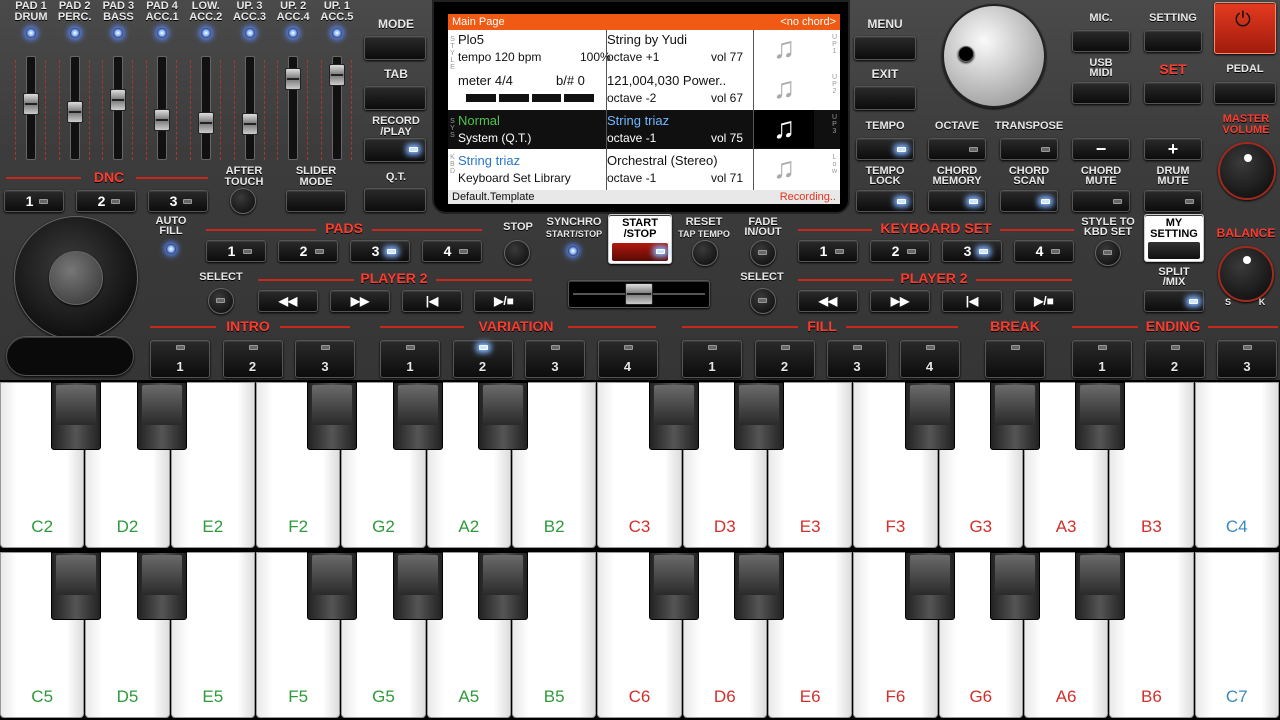 The height and width of the screenshot is (720, 1280). What do you see at coordinates (1044, 251) in the screenshot?
I see `keyboard-set-button-4: 4` at bounding box center [1044, 251].